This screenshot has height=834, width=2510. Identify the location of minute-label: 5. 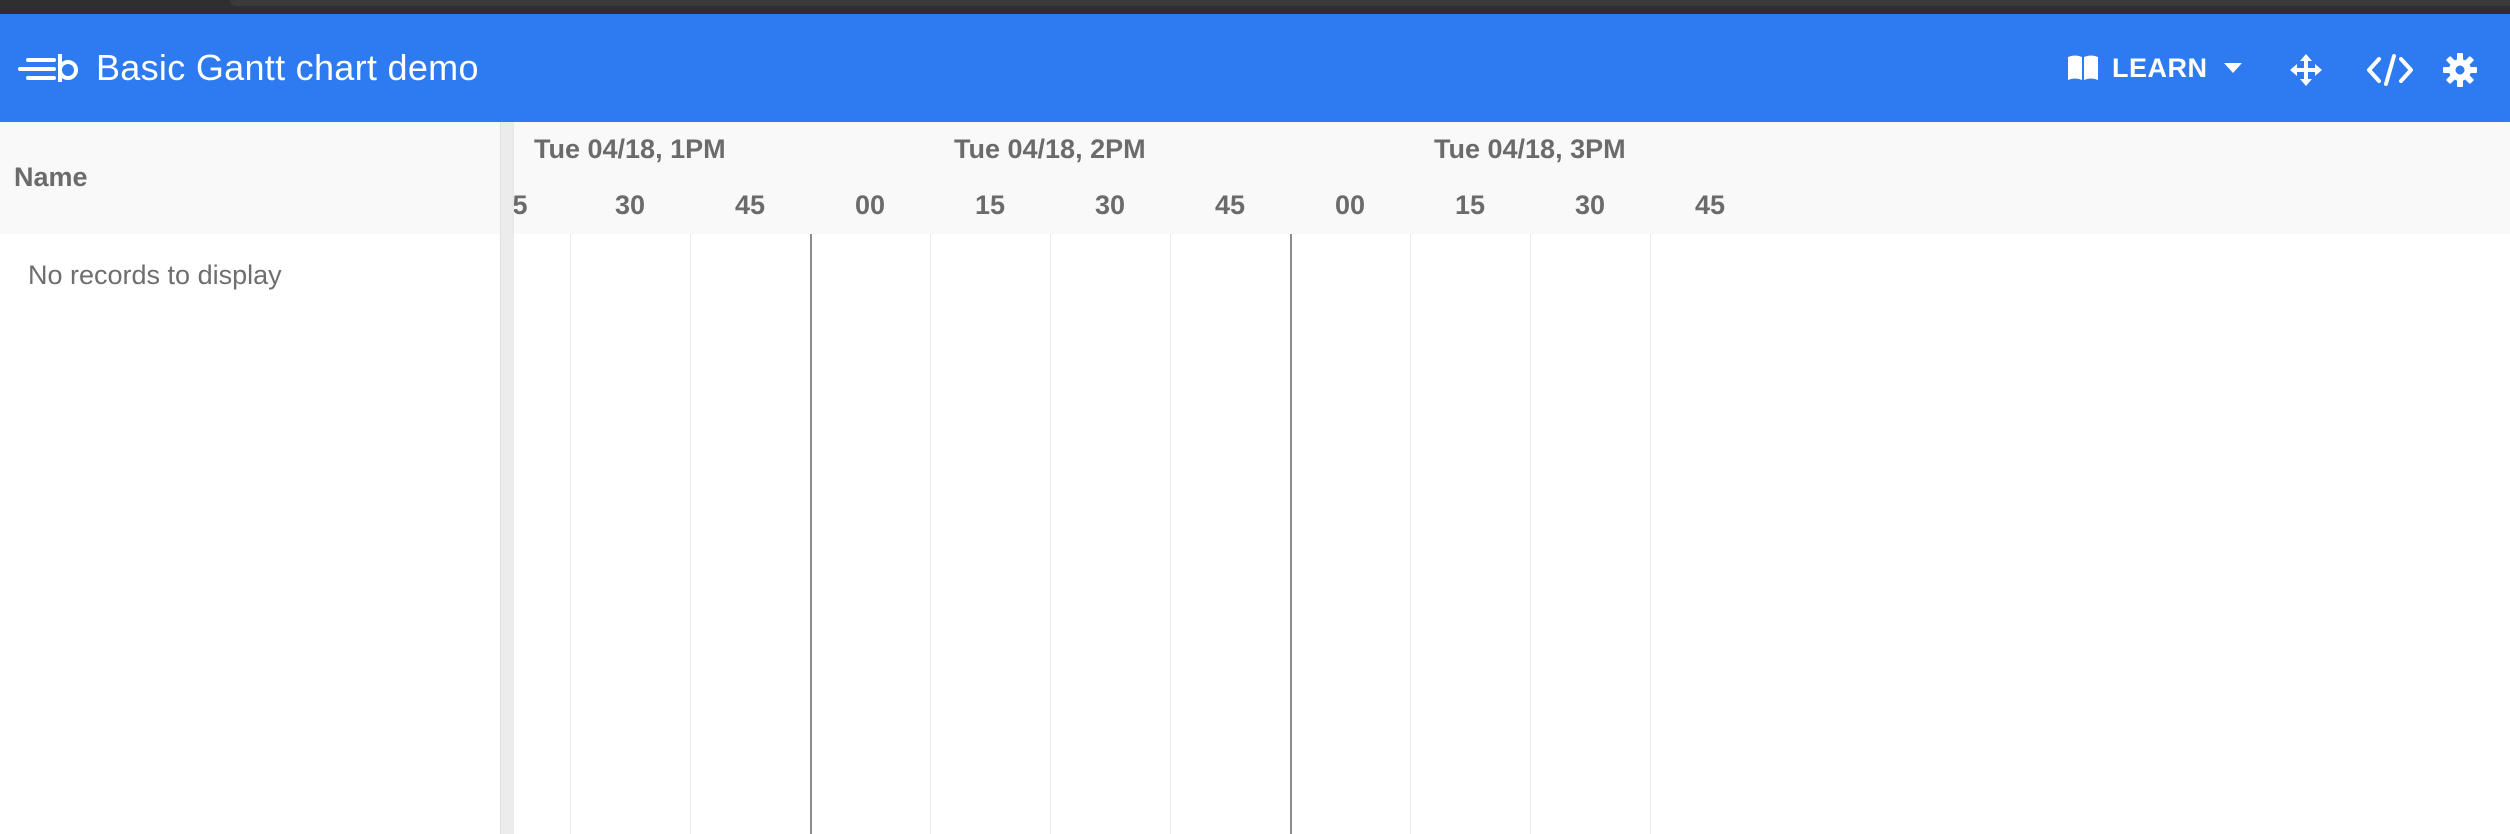
(521, 205).